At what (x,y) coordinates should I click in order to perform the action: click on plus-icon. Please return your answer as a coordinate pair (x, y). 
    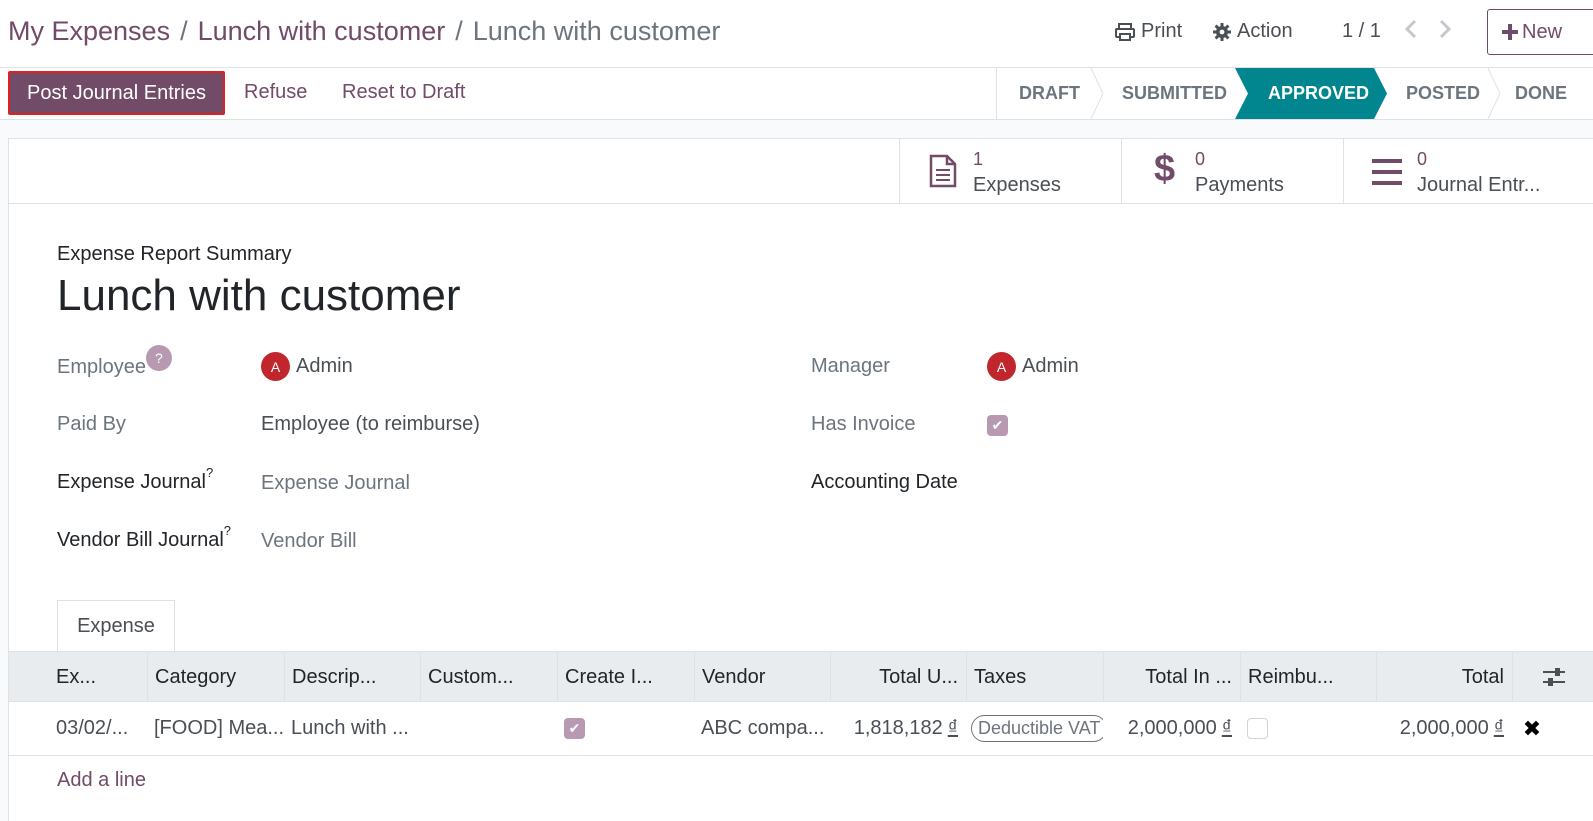
    Looking at the image, I should click on (1510, 32).